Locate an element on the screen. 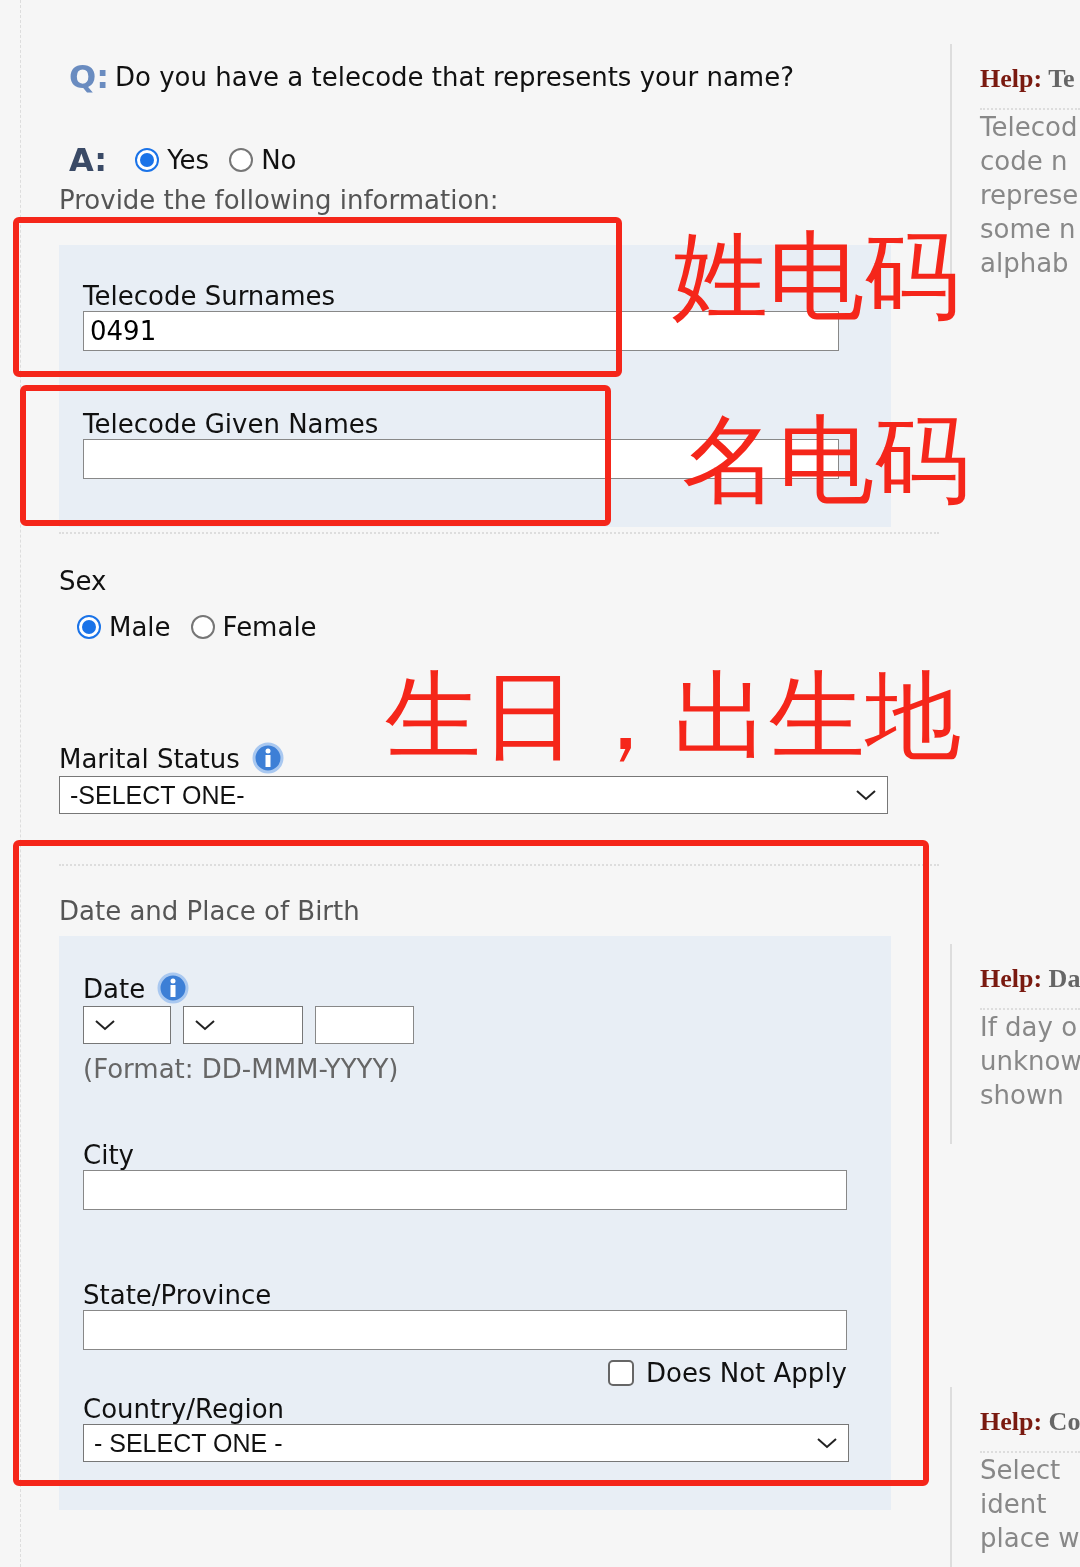  field-label: Country/Region is located at coordinates (184, 1409).